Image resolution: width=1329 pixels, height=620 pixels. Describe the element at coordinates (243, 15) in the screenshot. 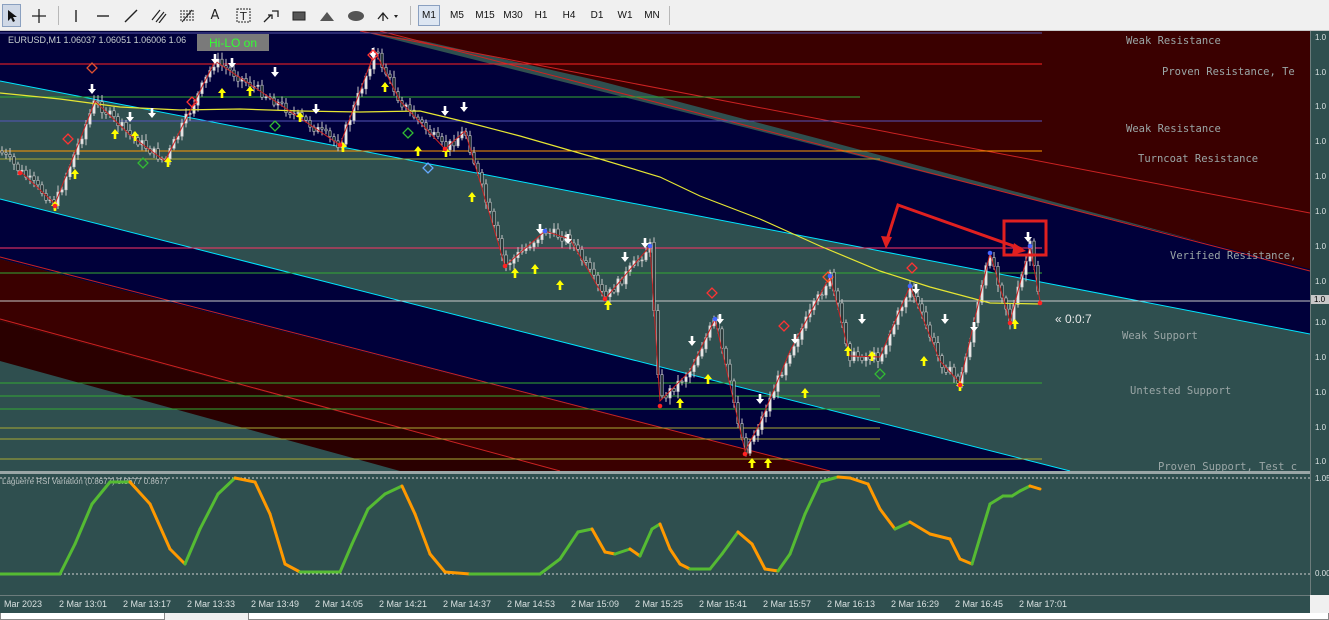

I see `text-label-icon: T` at that location.